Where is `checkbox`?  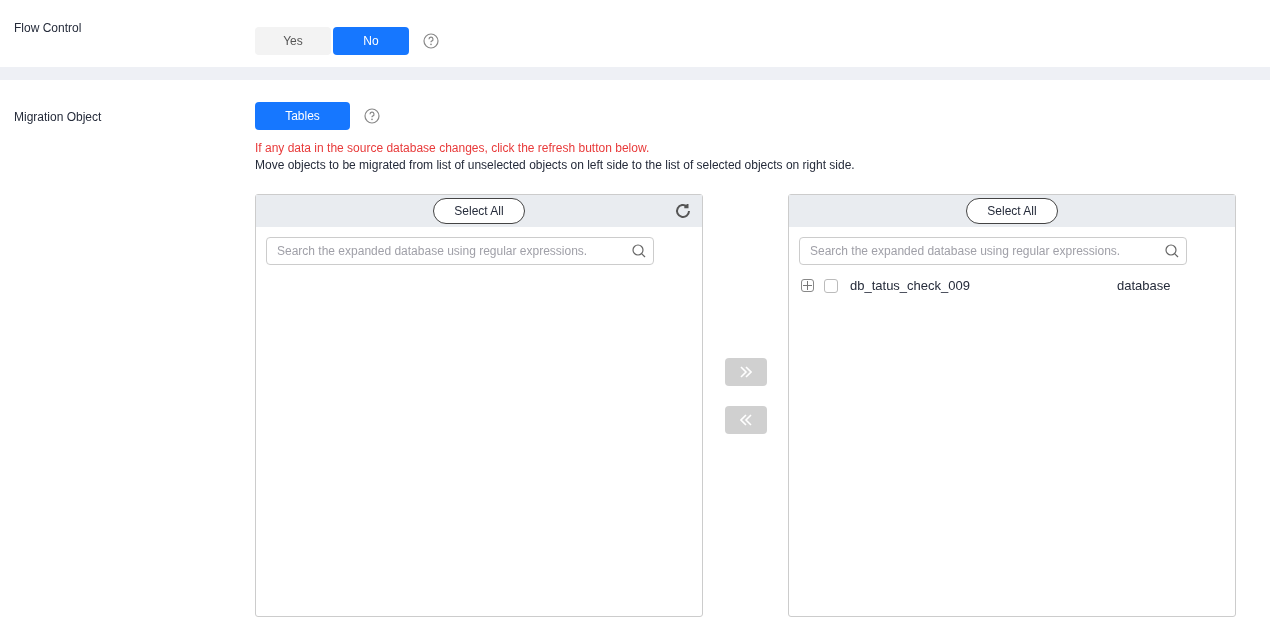 checkbox is located at coordinates (831, 285).